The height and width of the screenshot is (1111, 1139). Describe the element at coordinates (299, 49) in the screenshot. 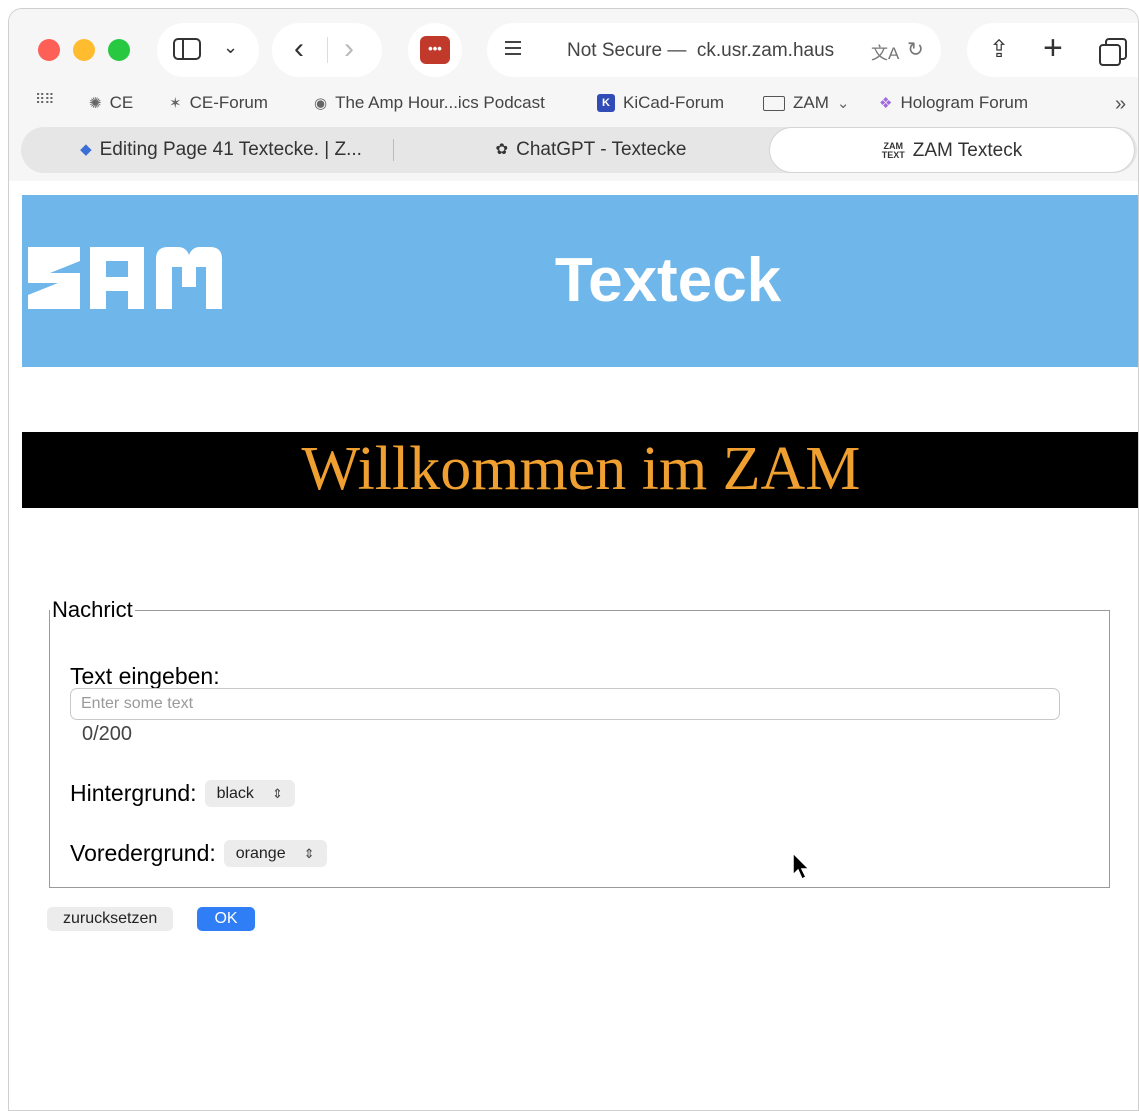

I see `chevron-left-icon: ‹` at that location.